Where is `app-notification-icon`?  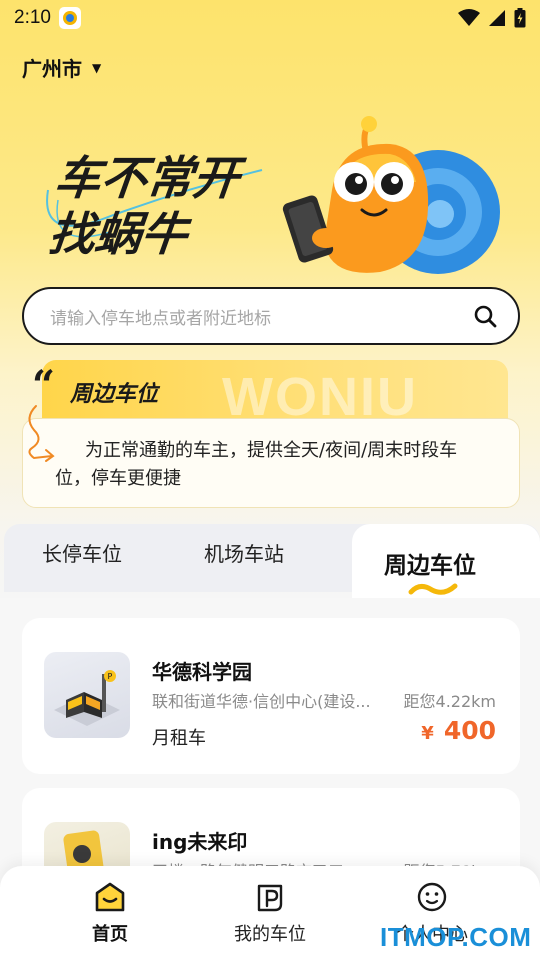 app-notification-icon is located at coordinates (69, 18).